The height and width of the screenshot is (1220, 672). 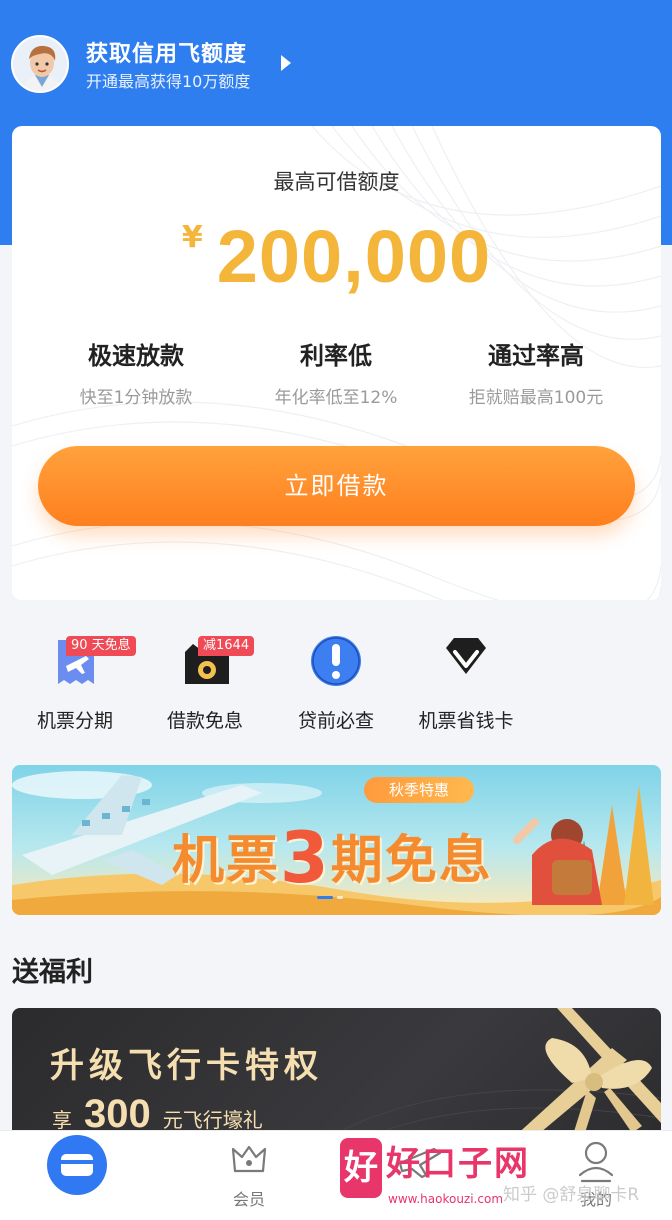 What do you see at coordinates (136, 356) in the screenshot?
I see `feature-title: 极速放款` at bounding box center [136, 356].